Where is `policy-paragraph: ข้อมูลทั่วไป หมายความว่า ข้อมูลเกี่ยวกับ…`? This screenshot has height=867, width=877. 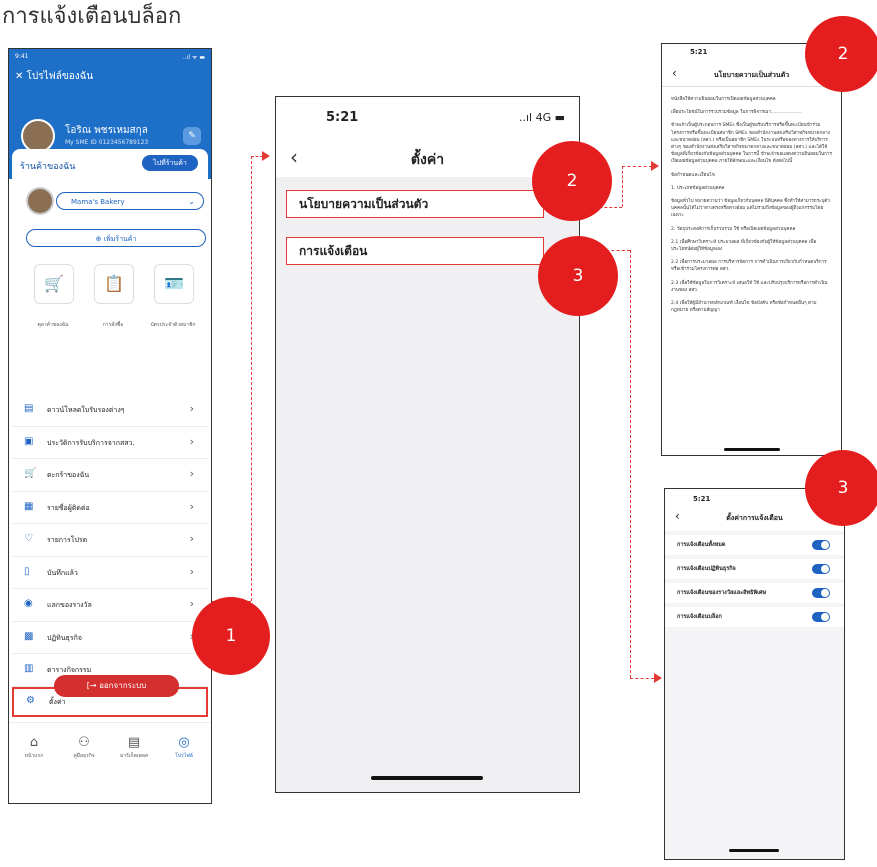
policy-paragraph: ข้อมูลทั่วไป หมายความว่า ข้อมูลเกี่ยวกับ… is located at coordinates (750, 209).